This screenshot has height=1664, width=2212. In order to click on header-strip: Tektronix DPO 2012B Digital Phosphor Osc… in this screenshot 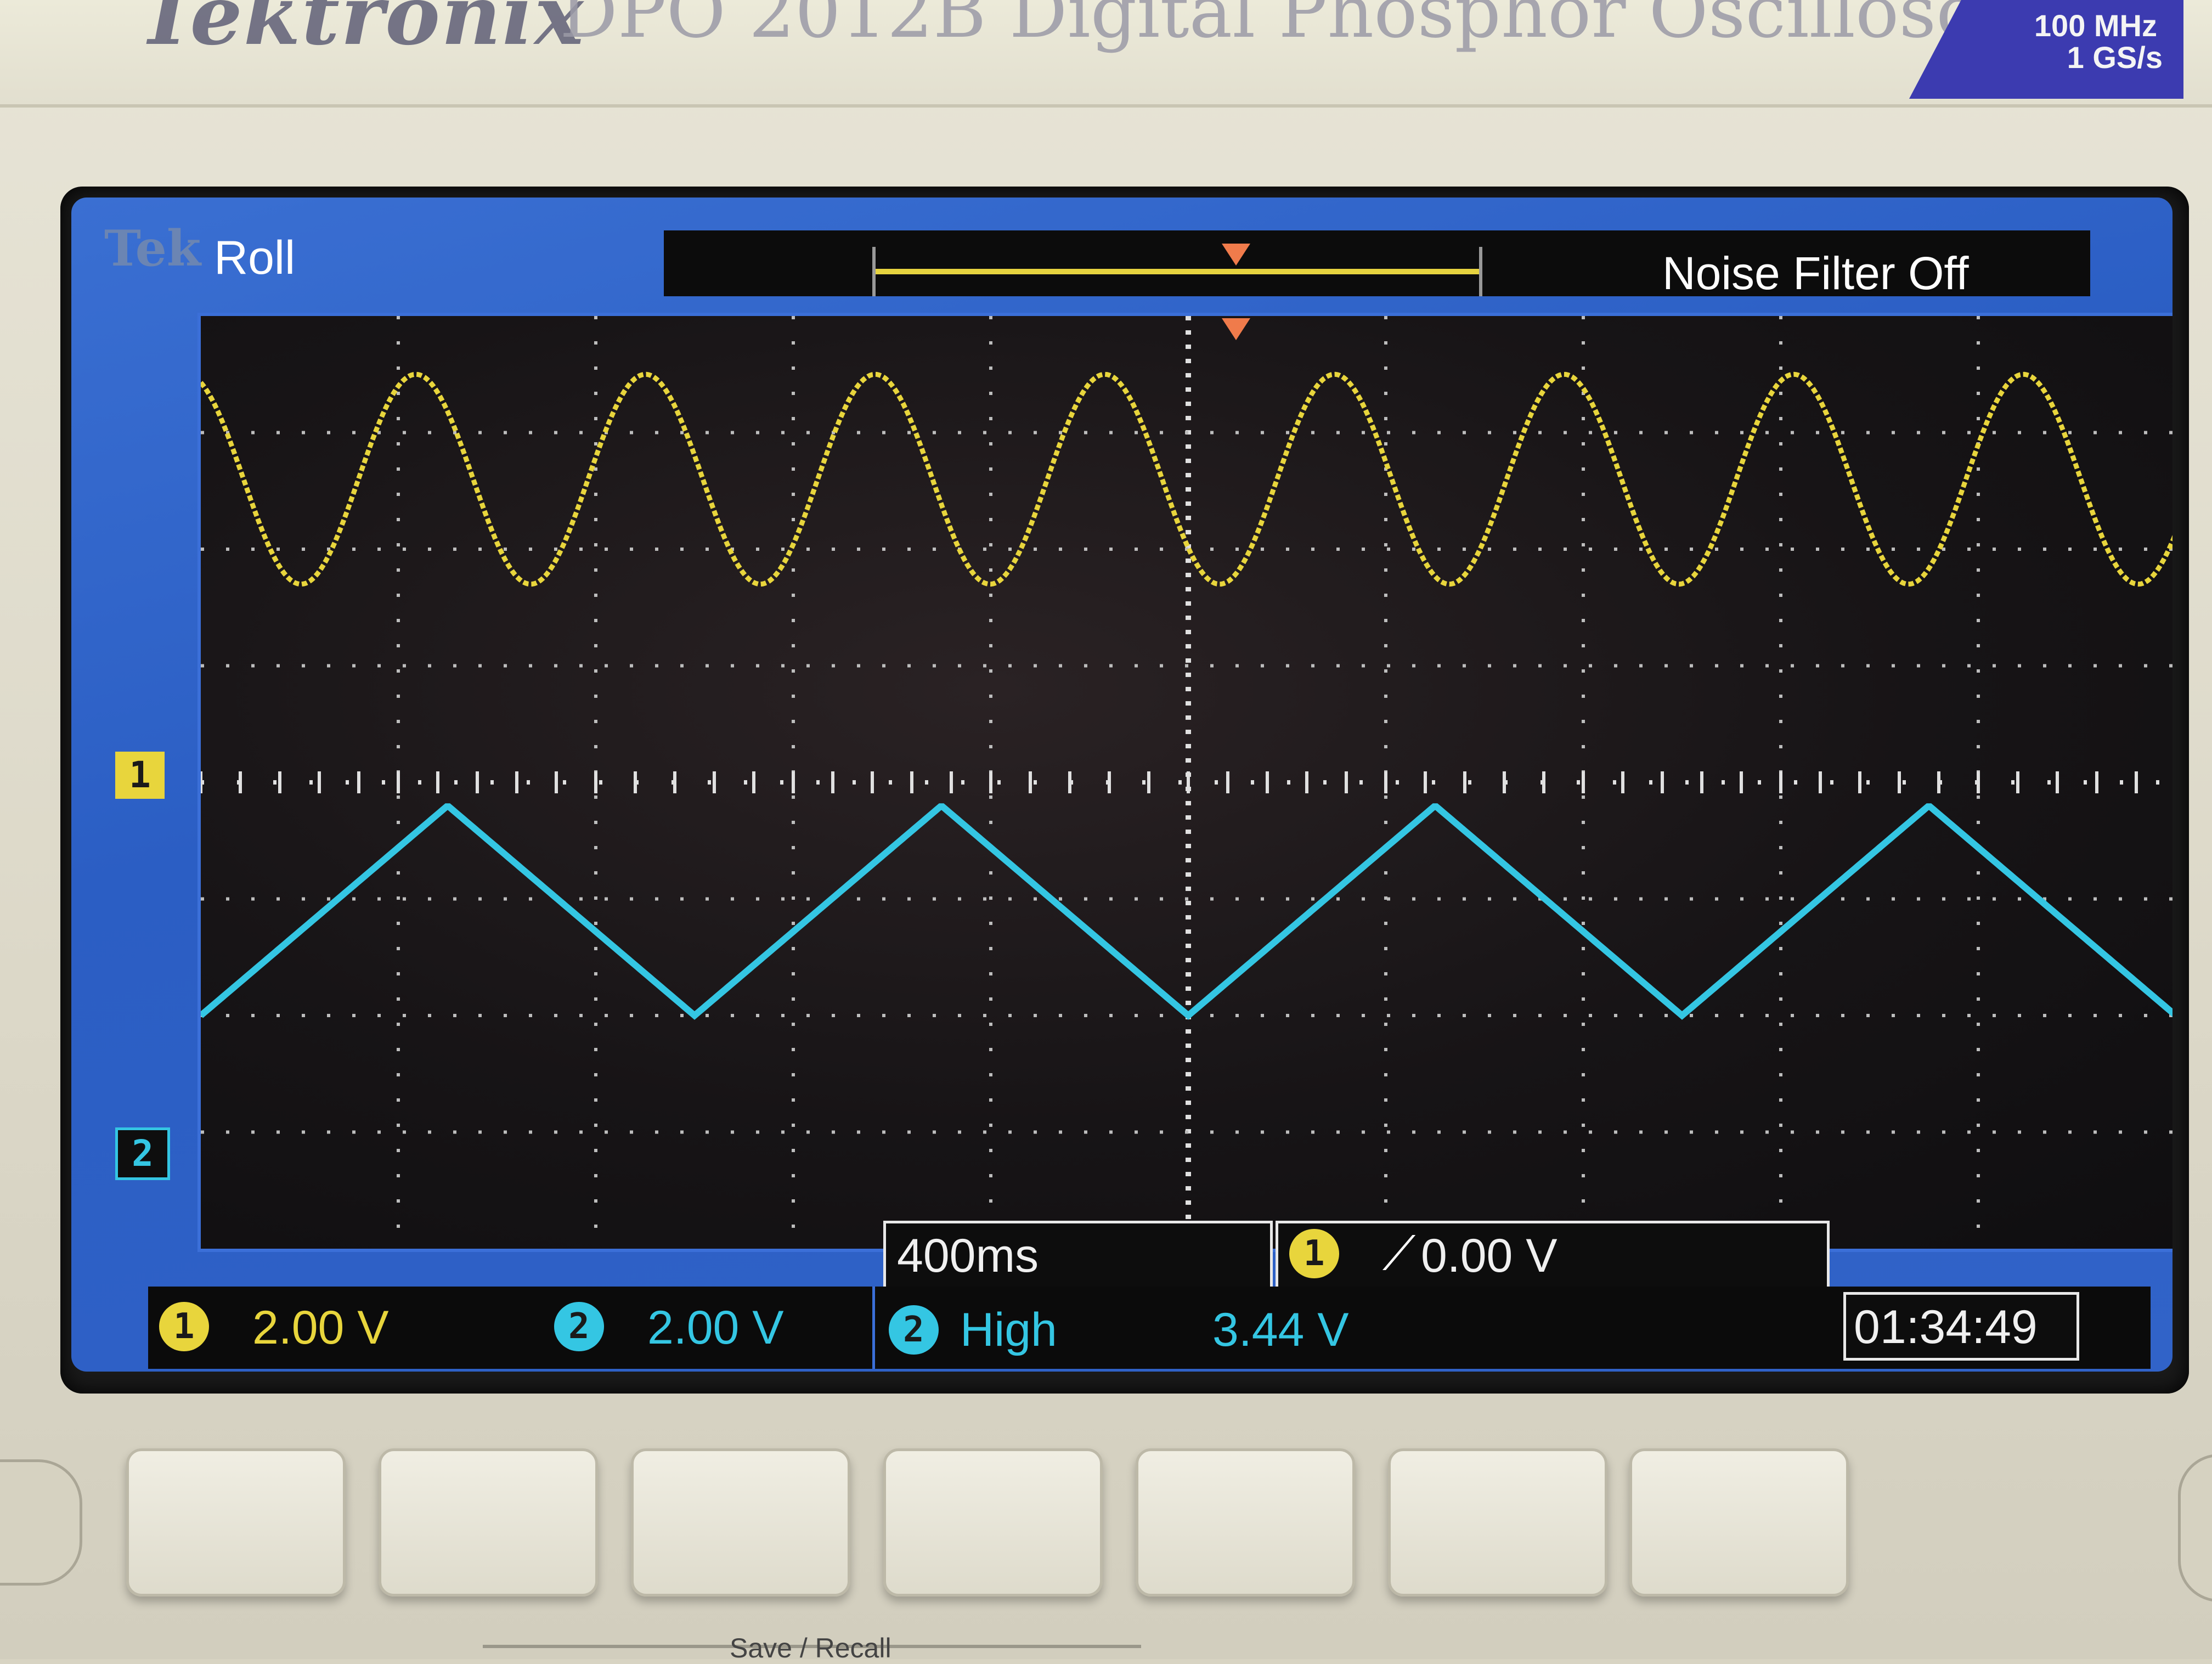, I will do `click(1106, 54)`.